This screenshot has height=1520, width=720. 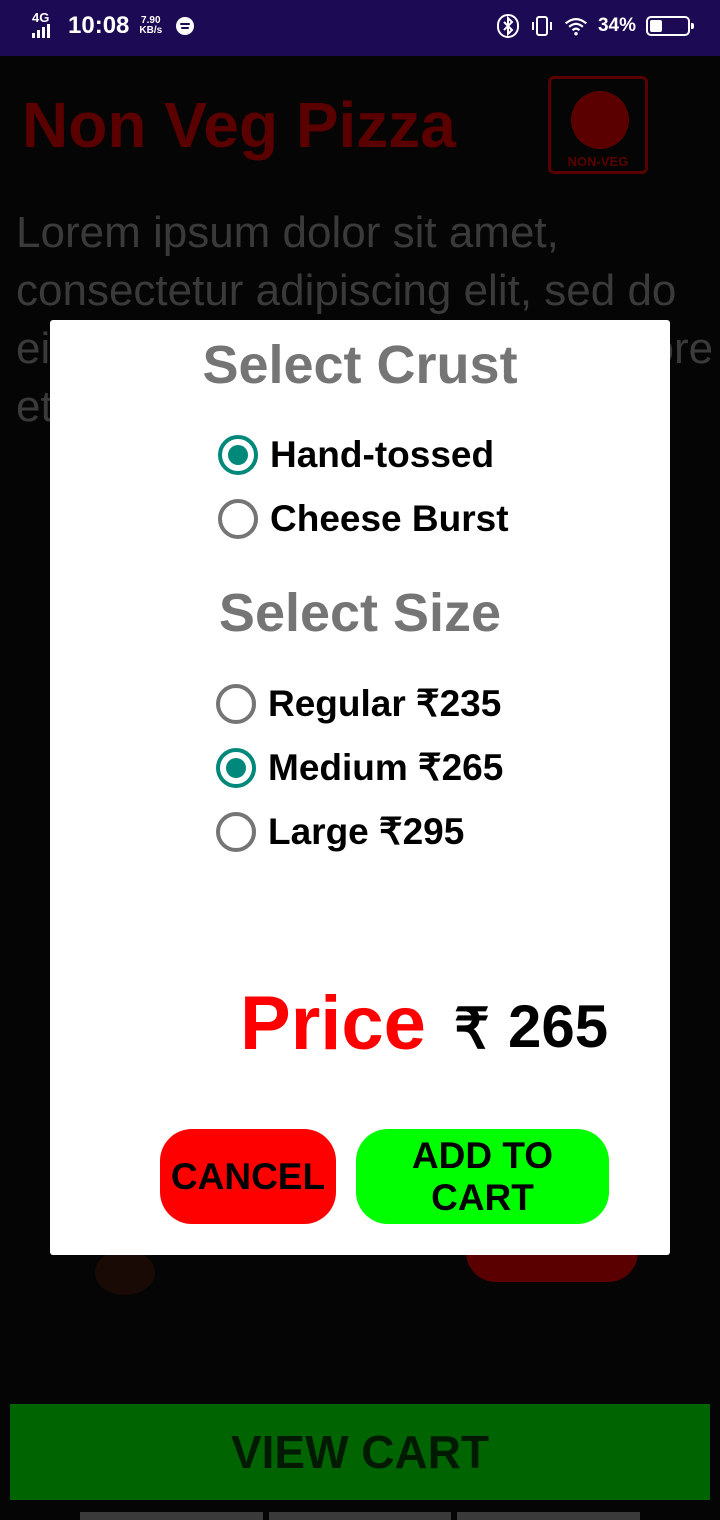 What do you see at coordinates (358, 703) in the screenshot?
I see `size-option-regular: Regular ₹235` at bounding box center [358, 703].